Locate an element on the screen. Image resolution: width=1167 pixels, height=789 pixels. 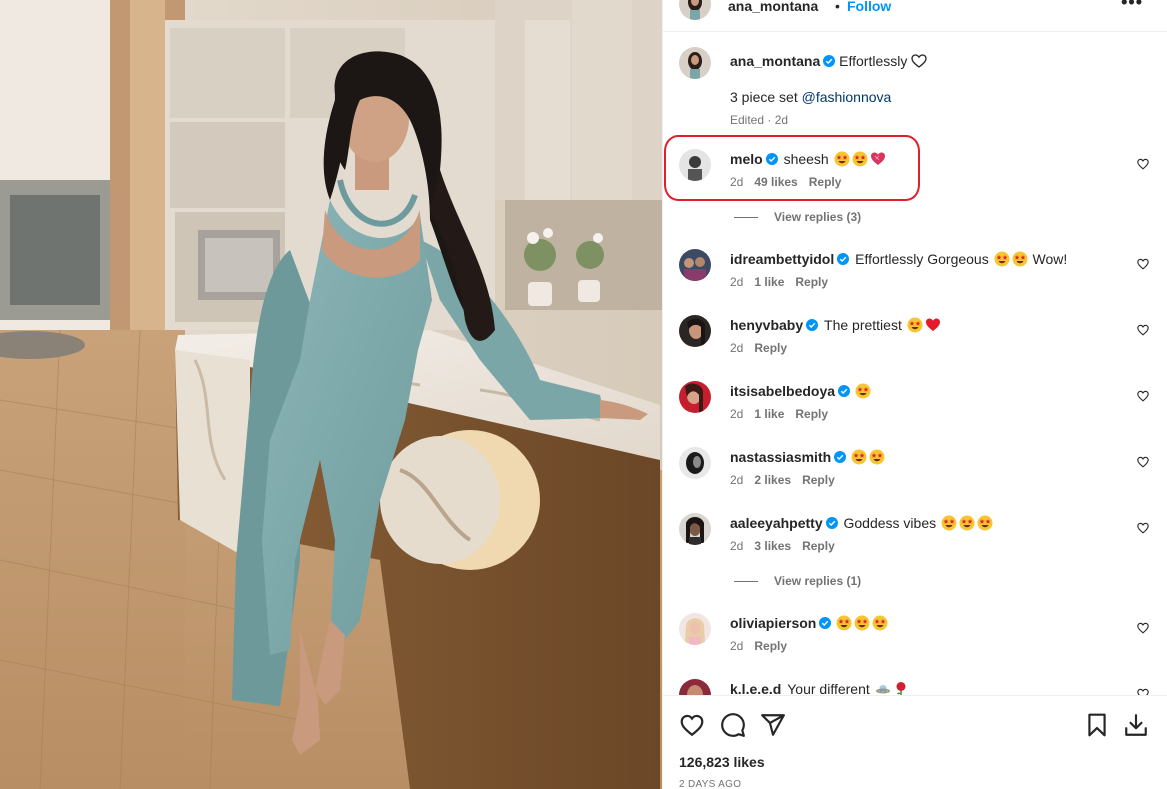
author-avatar is located at coordinates (695, 10).